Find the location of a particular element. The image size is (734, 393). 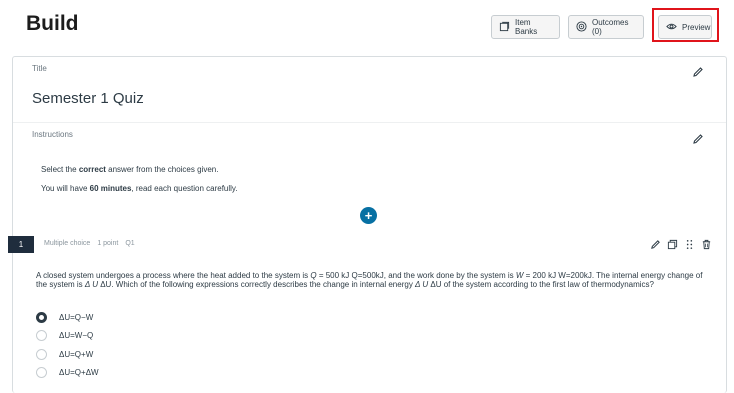

answer-choice-label: ΔU=W−Q is located at coordinates (76, 336).